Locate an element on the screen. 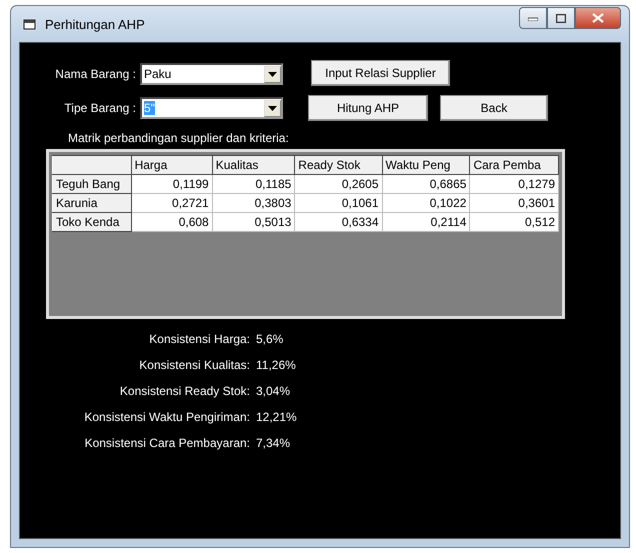 This screenshot has width=636, height=553. close-button is located at coordinates (598, 18).